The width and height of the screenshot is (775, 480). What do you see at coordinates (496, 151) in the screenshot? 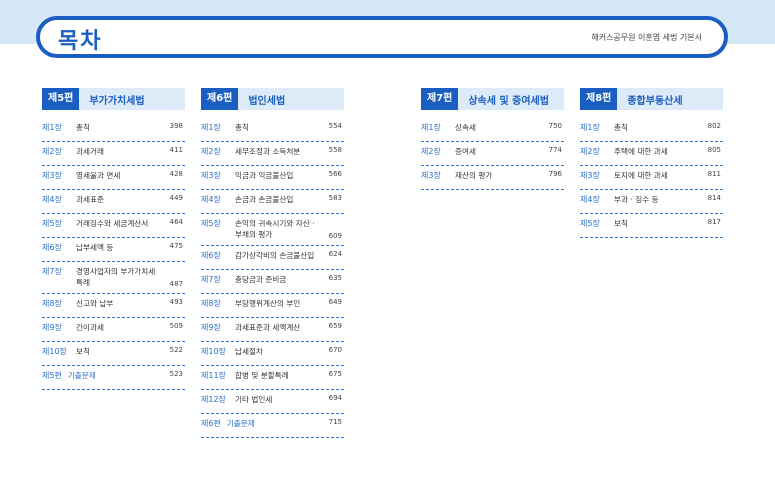
I see `chapter-name: 증여세` at bounding box center [496, 151].